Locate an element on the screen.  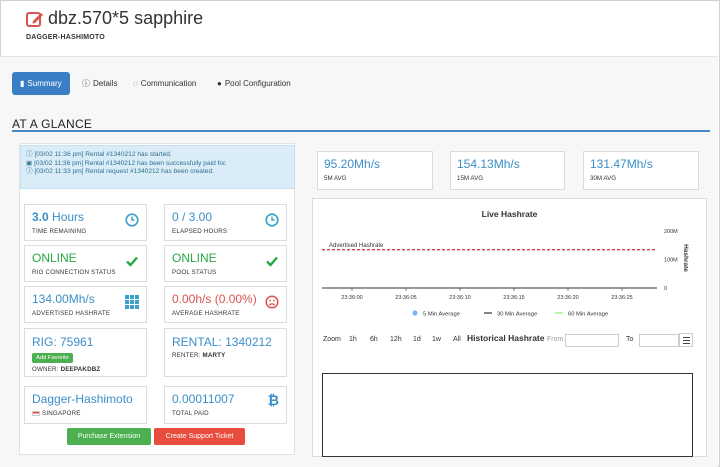
create-support-ticket-button: Create Support Ticket is located at coordinates (199, 436).